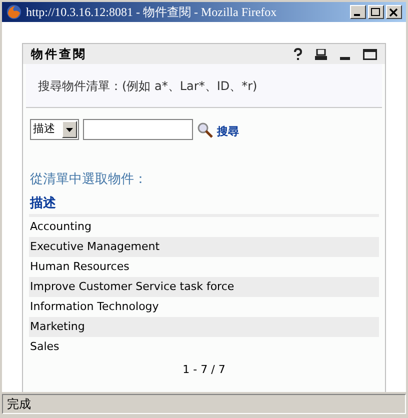 The image size is (408, 418). Describe the element at coordinates (204, 247) in the screenshot. I see `list-item: Executive Management` at that location.